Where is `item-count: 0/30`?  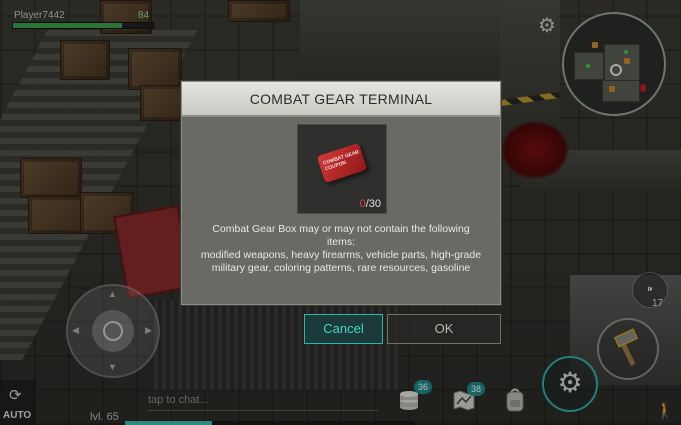
item-count: 0/30 is located at coordinates (370, 204).